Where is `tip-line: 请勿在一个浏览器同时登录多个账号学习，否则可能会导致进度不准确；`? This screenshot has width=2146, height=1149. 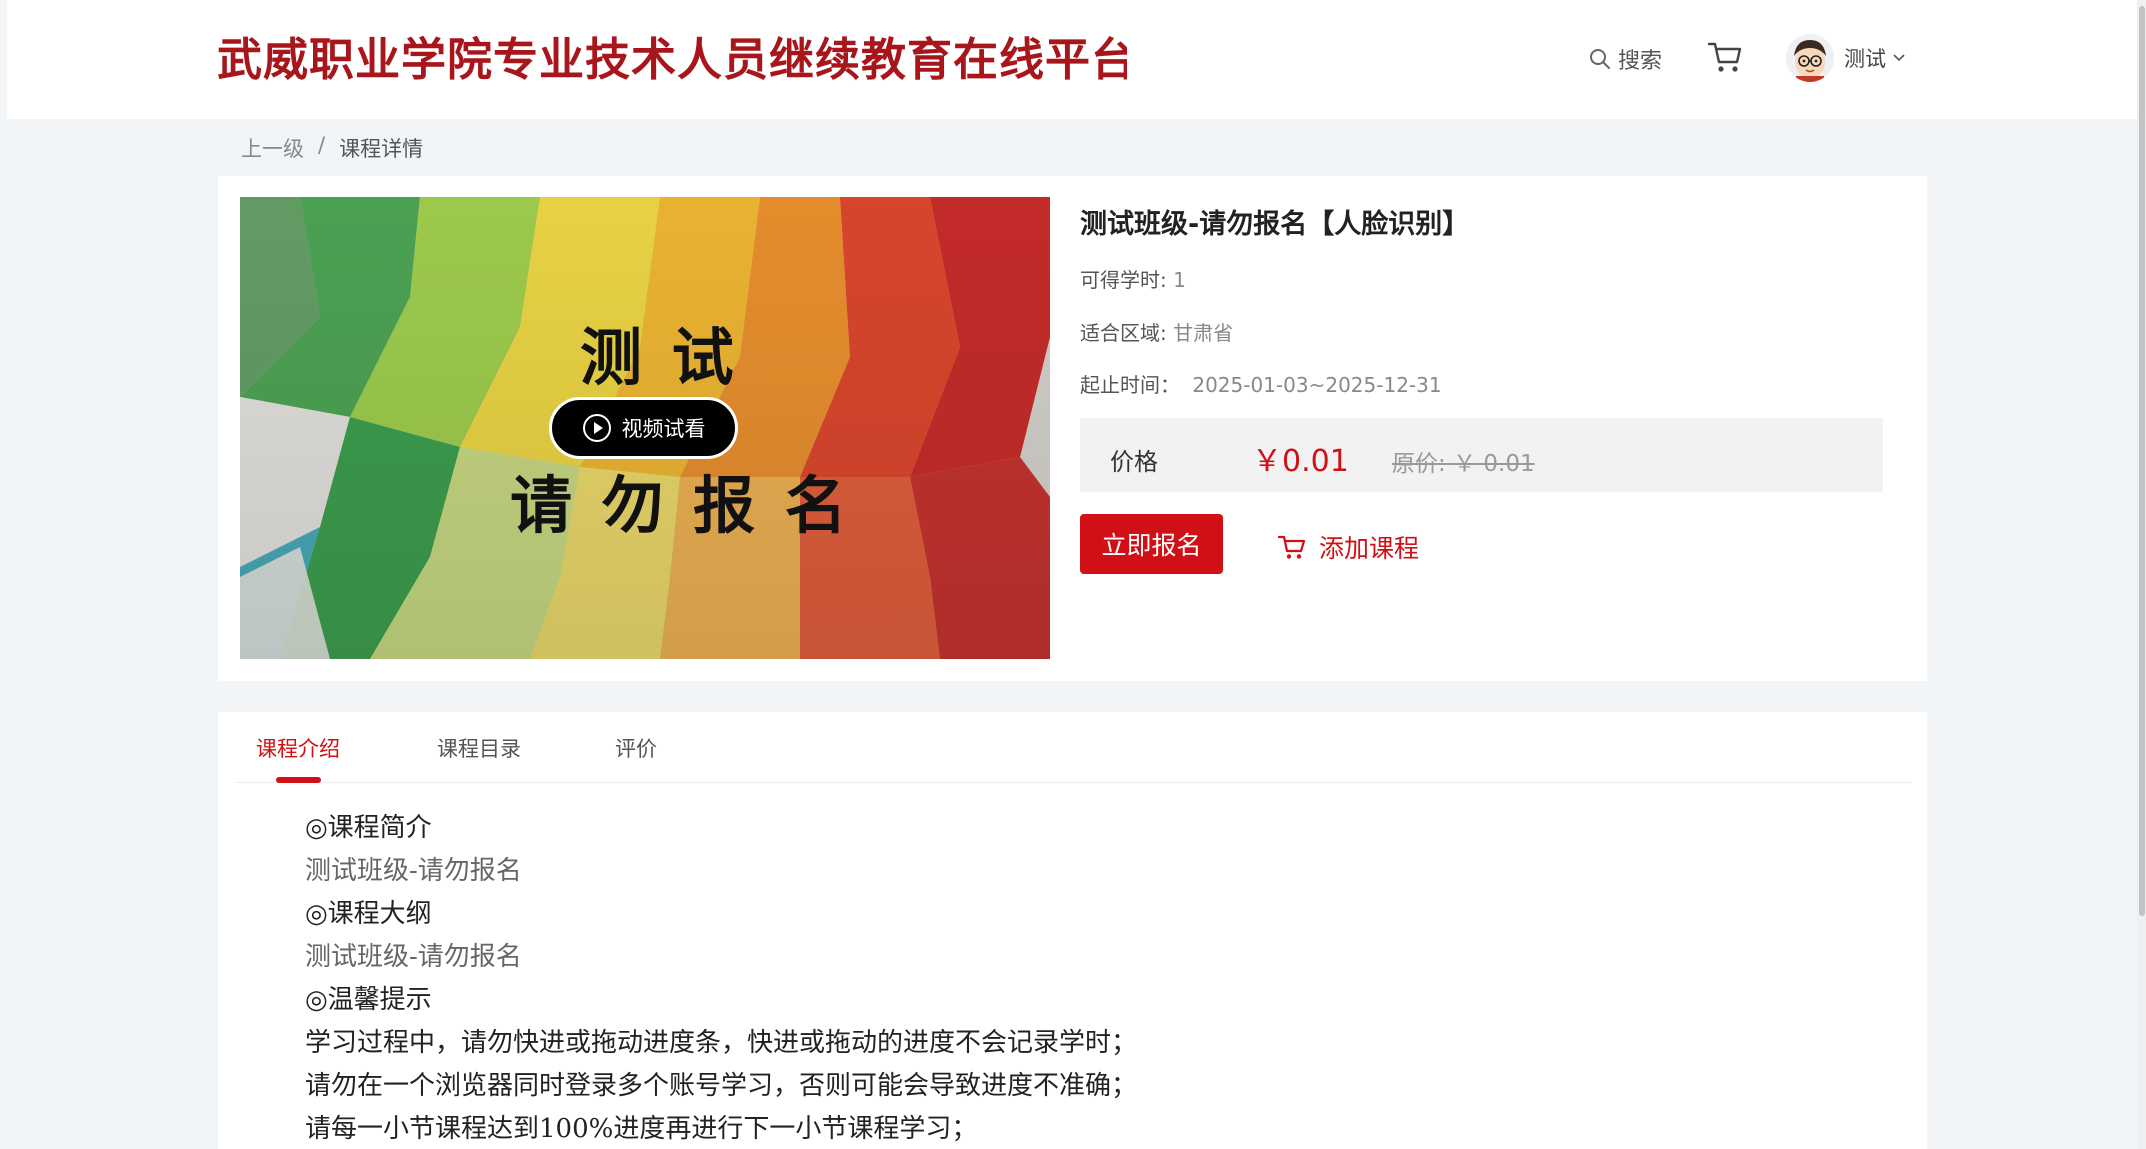 tip-line: 请勿在一个浏览器同时登录多个账号学习，否则可能会导致进度不准确； is located at coordinates (721, 1086).